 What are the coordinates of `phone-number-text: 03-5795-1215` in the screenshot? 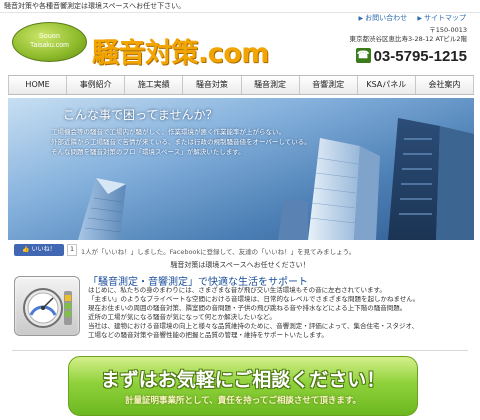 It's located at (420, 56).